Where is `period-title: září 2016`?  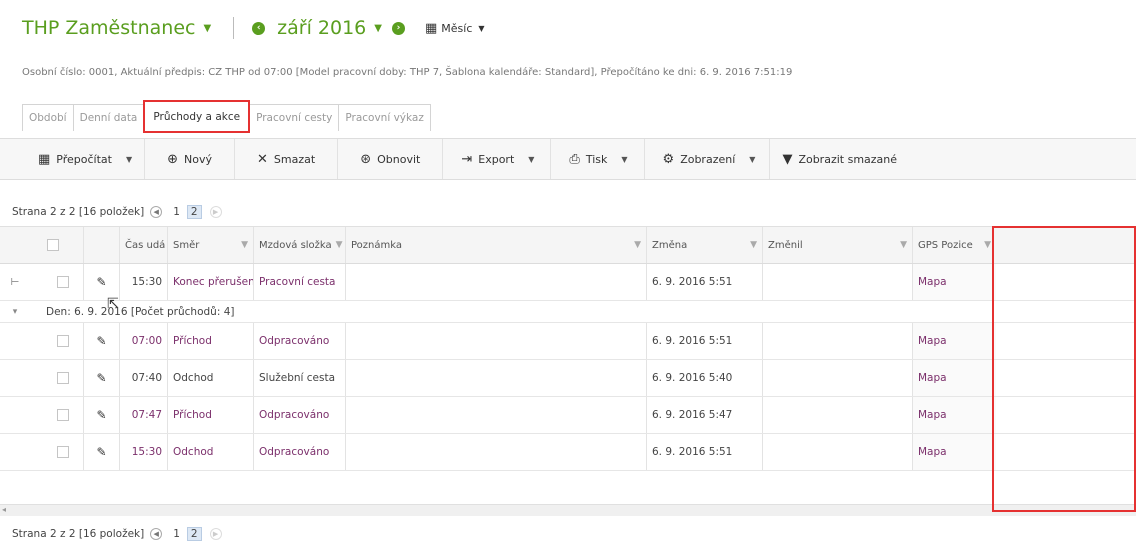 period-title: září 2016 is located at coordinates (321, 28).